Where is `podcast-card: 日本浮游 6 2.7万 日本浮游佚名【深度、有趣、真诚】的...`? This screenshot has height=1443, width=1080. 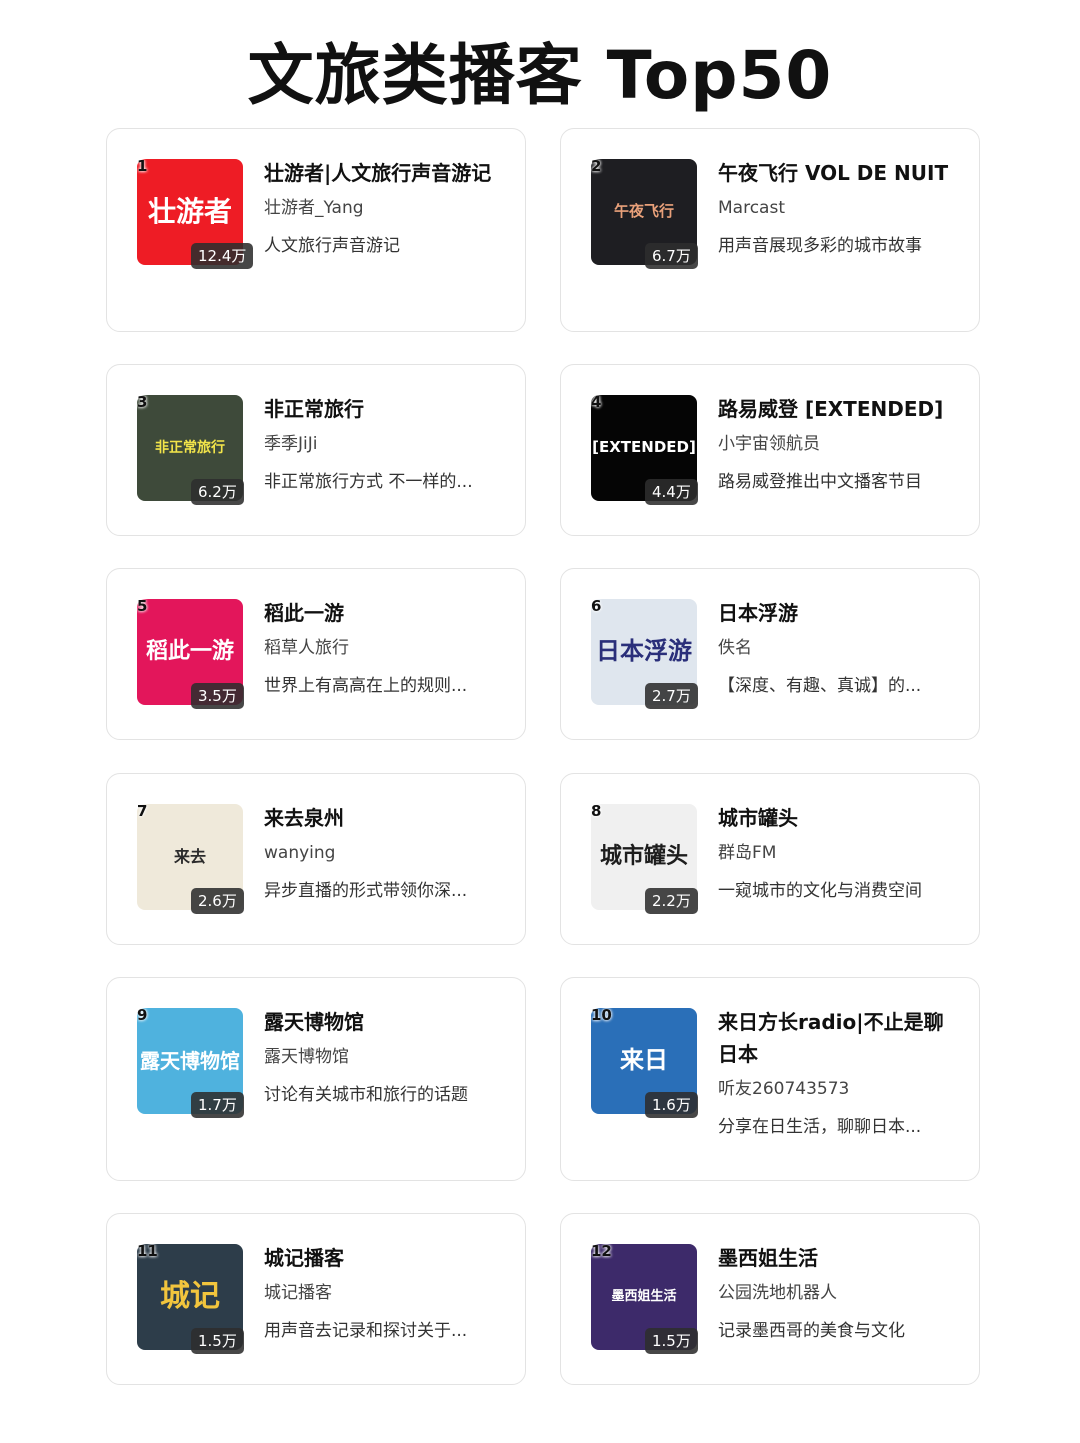
podcast-card: 日本浮游 6 2.7万 日本浮游佚名【深度、有趣、真诚】的... is located at coordinates (770, 654).